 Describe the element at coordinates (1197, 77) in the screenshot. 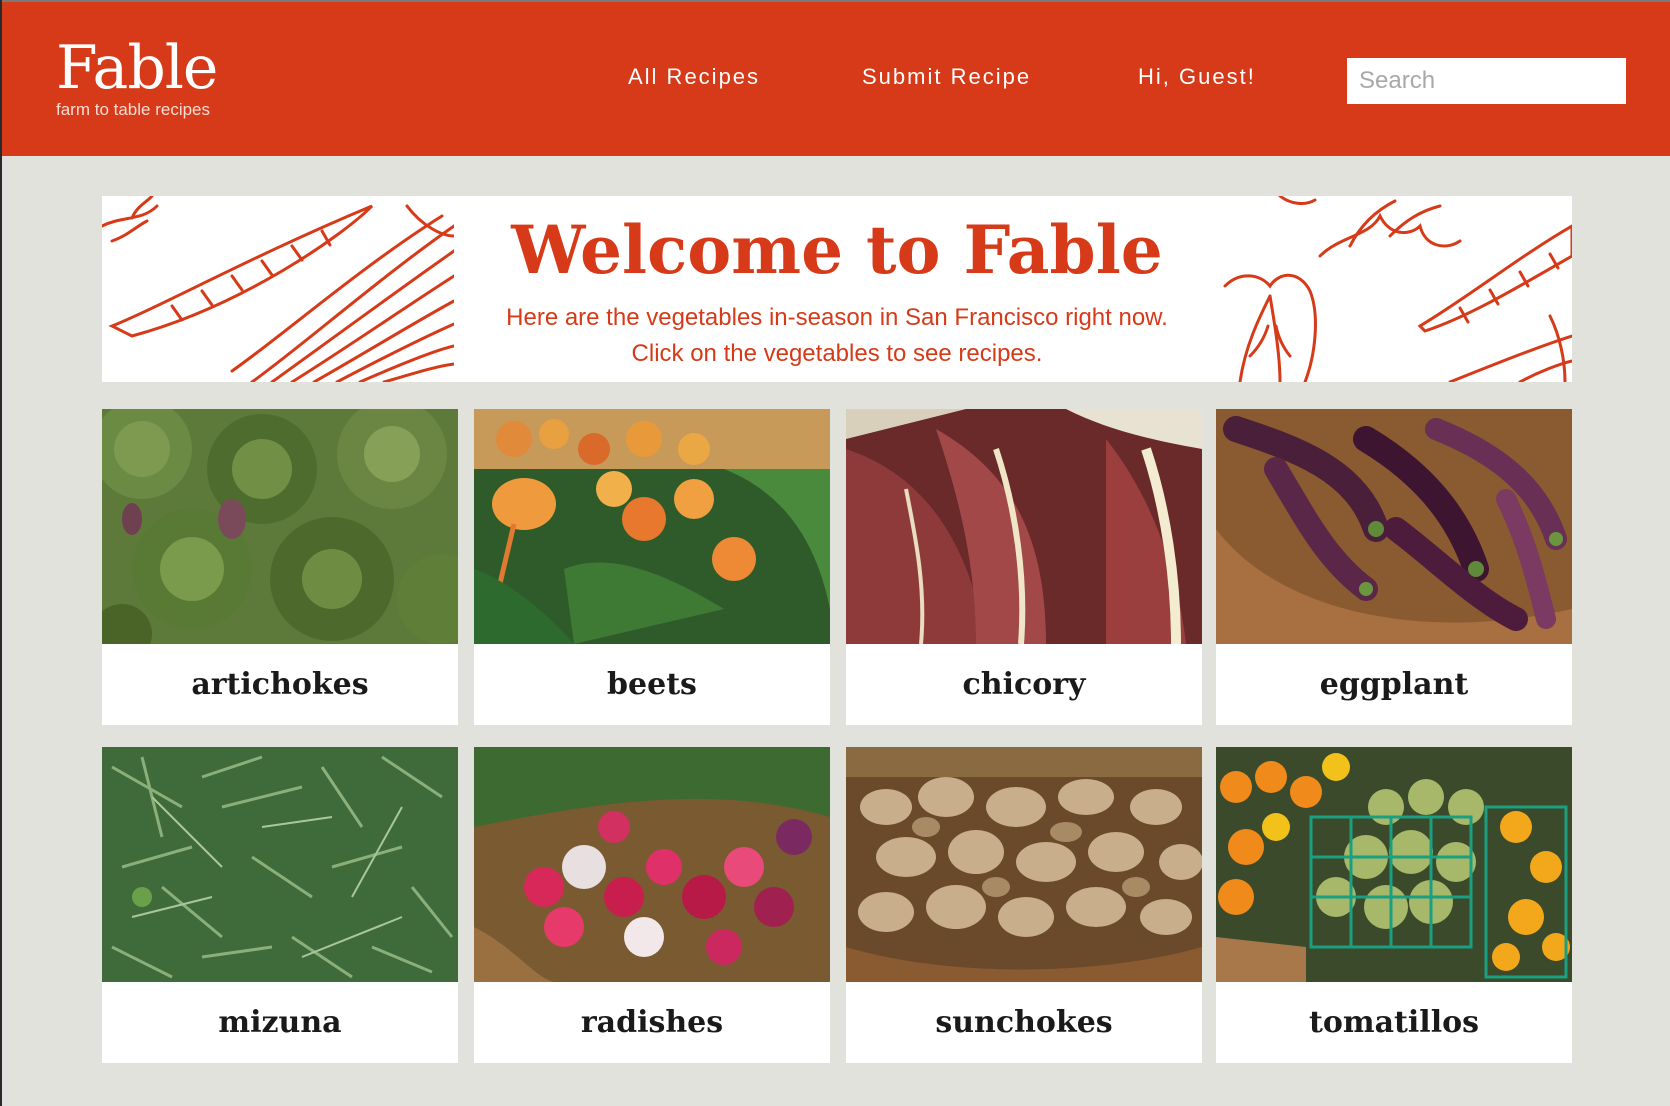

I see `nav-user-greeting: Hi, Guest!` at that location.